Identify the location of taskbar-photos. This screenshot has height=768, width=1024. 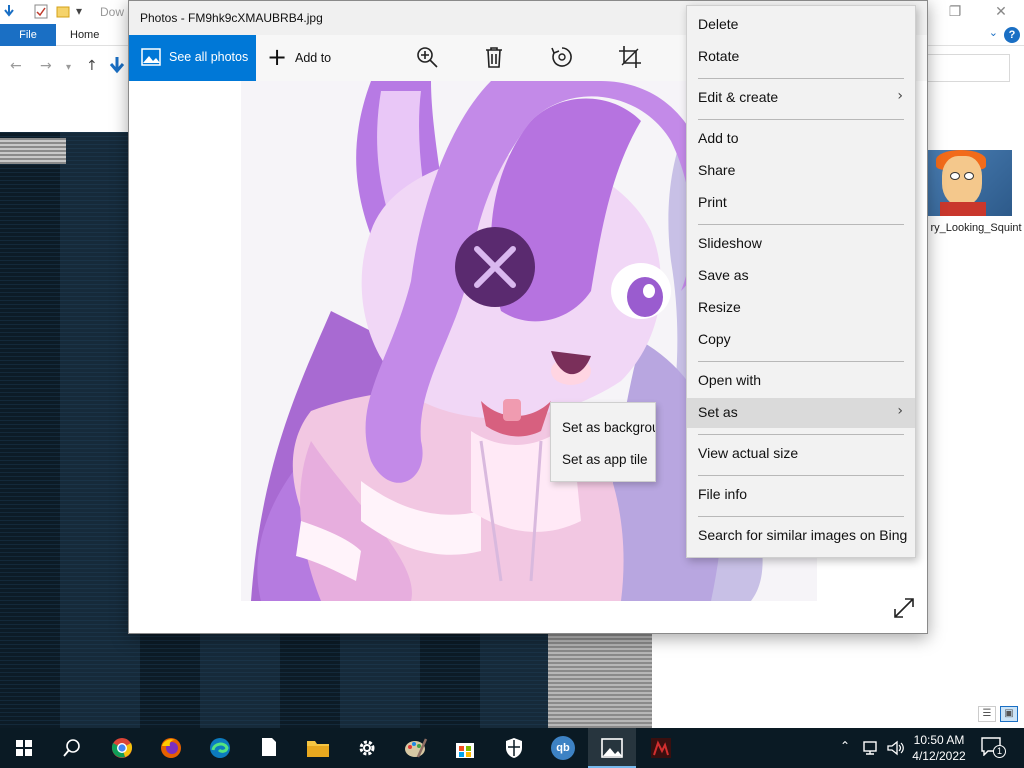
(612, 748).